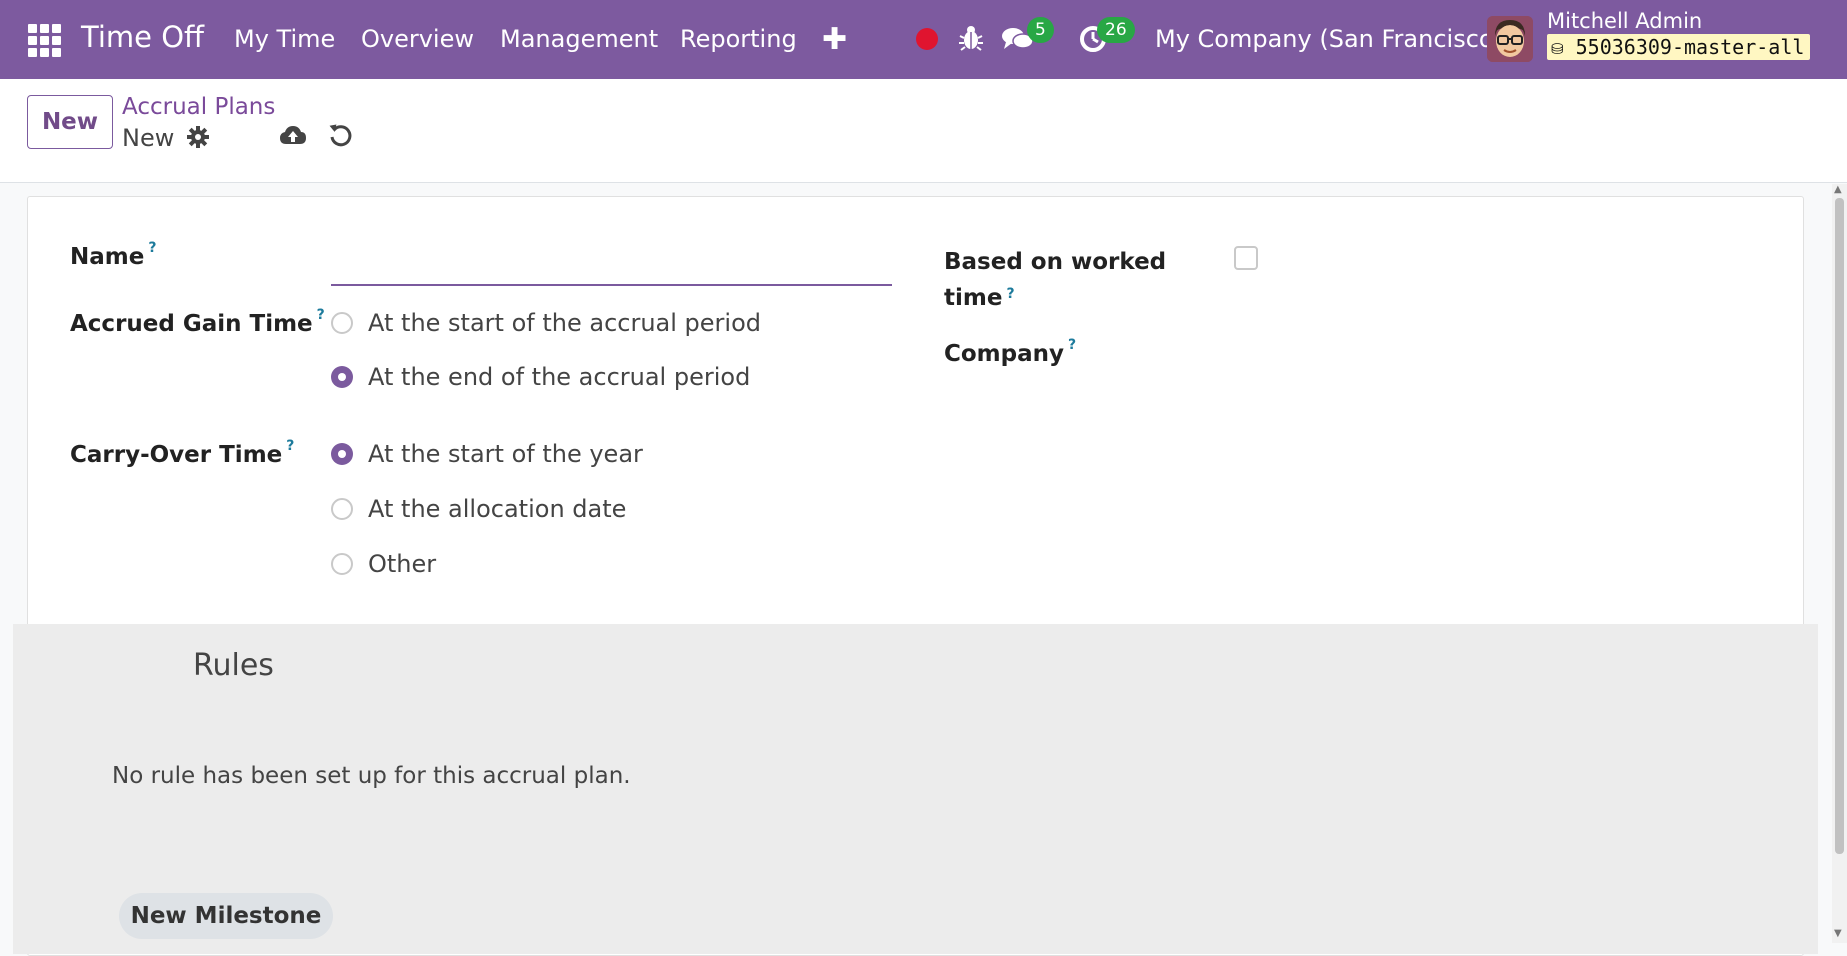 Image resolution: width=1847 pixels, height=956 pixels. What do you see at coordinates (44, 40) in the screenshot?
I see `app-menu-grid-icon` at bounding box center [44, 40].